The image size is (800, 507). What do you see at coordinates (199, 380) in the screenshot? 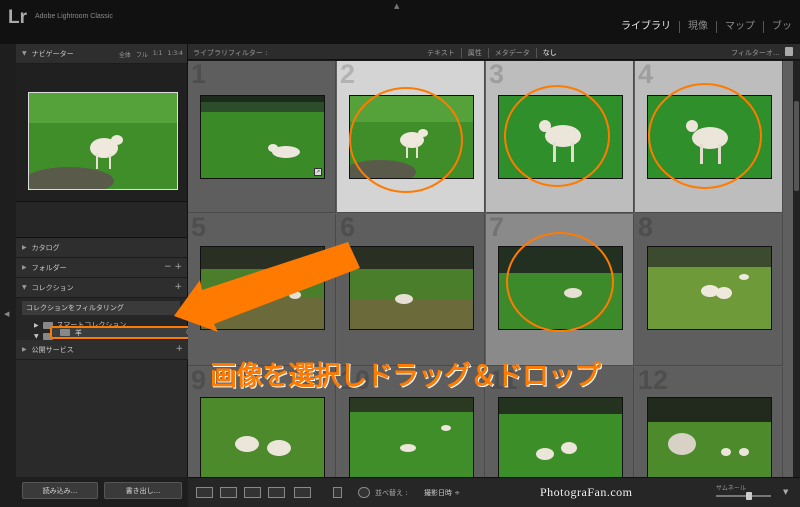
I see `cell-index: 9` at bounding box center [199, 380].